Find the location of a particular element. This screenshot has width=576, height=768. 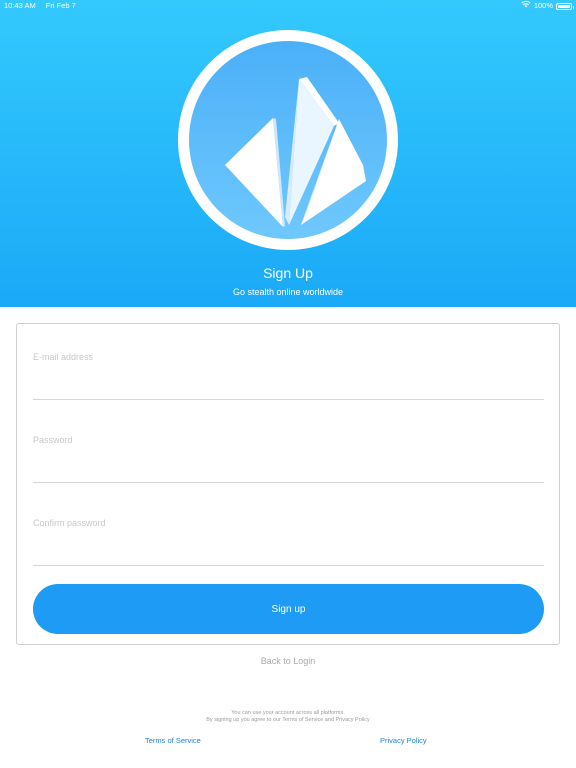

privacy-policy-link: Privacy Policy is located at coordinates (403, 740).